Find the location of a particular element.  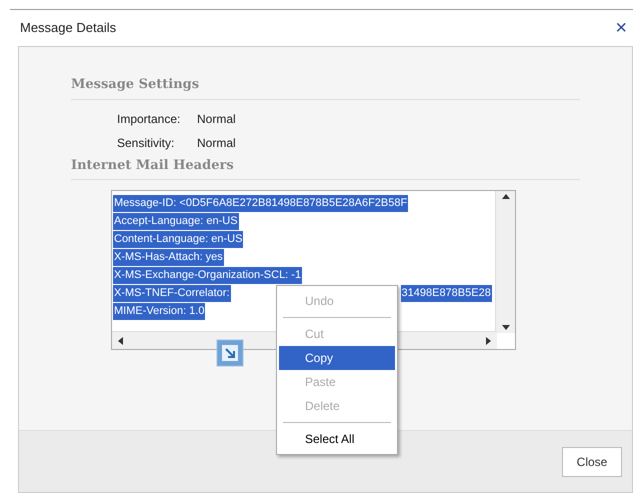

field-label: Importance: is located at coordinates (149, 119).